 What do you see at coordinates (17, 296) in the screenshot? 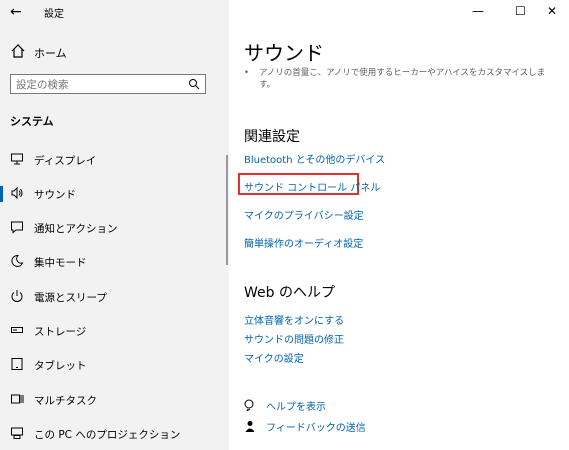
I see `power-icon` at bounding box center [17, 296].